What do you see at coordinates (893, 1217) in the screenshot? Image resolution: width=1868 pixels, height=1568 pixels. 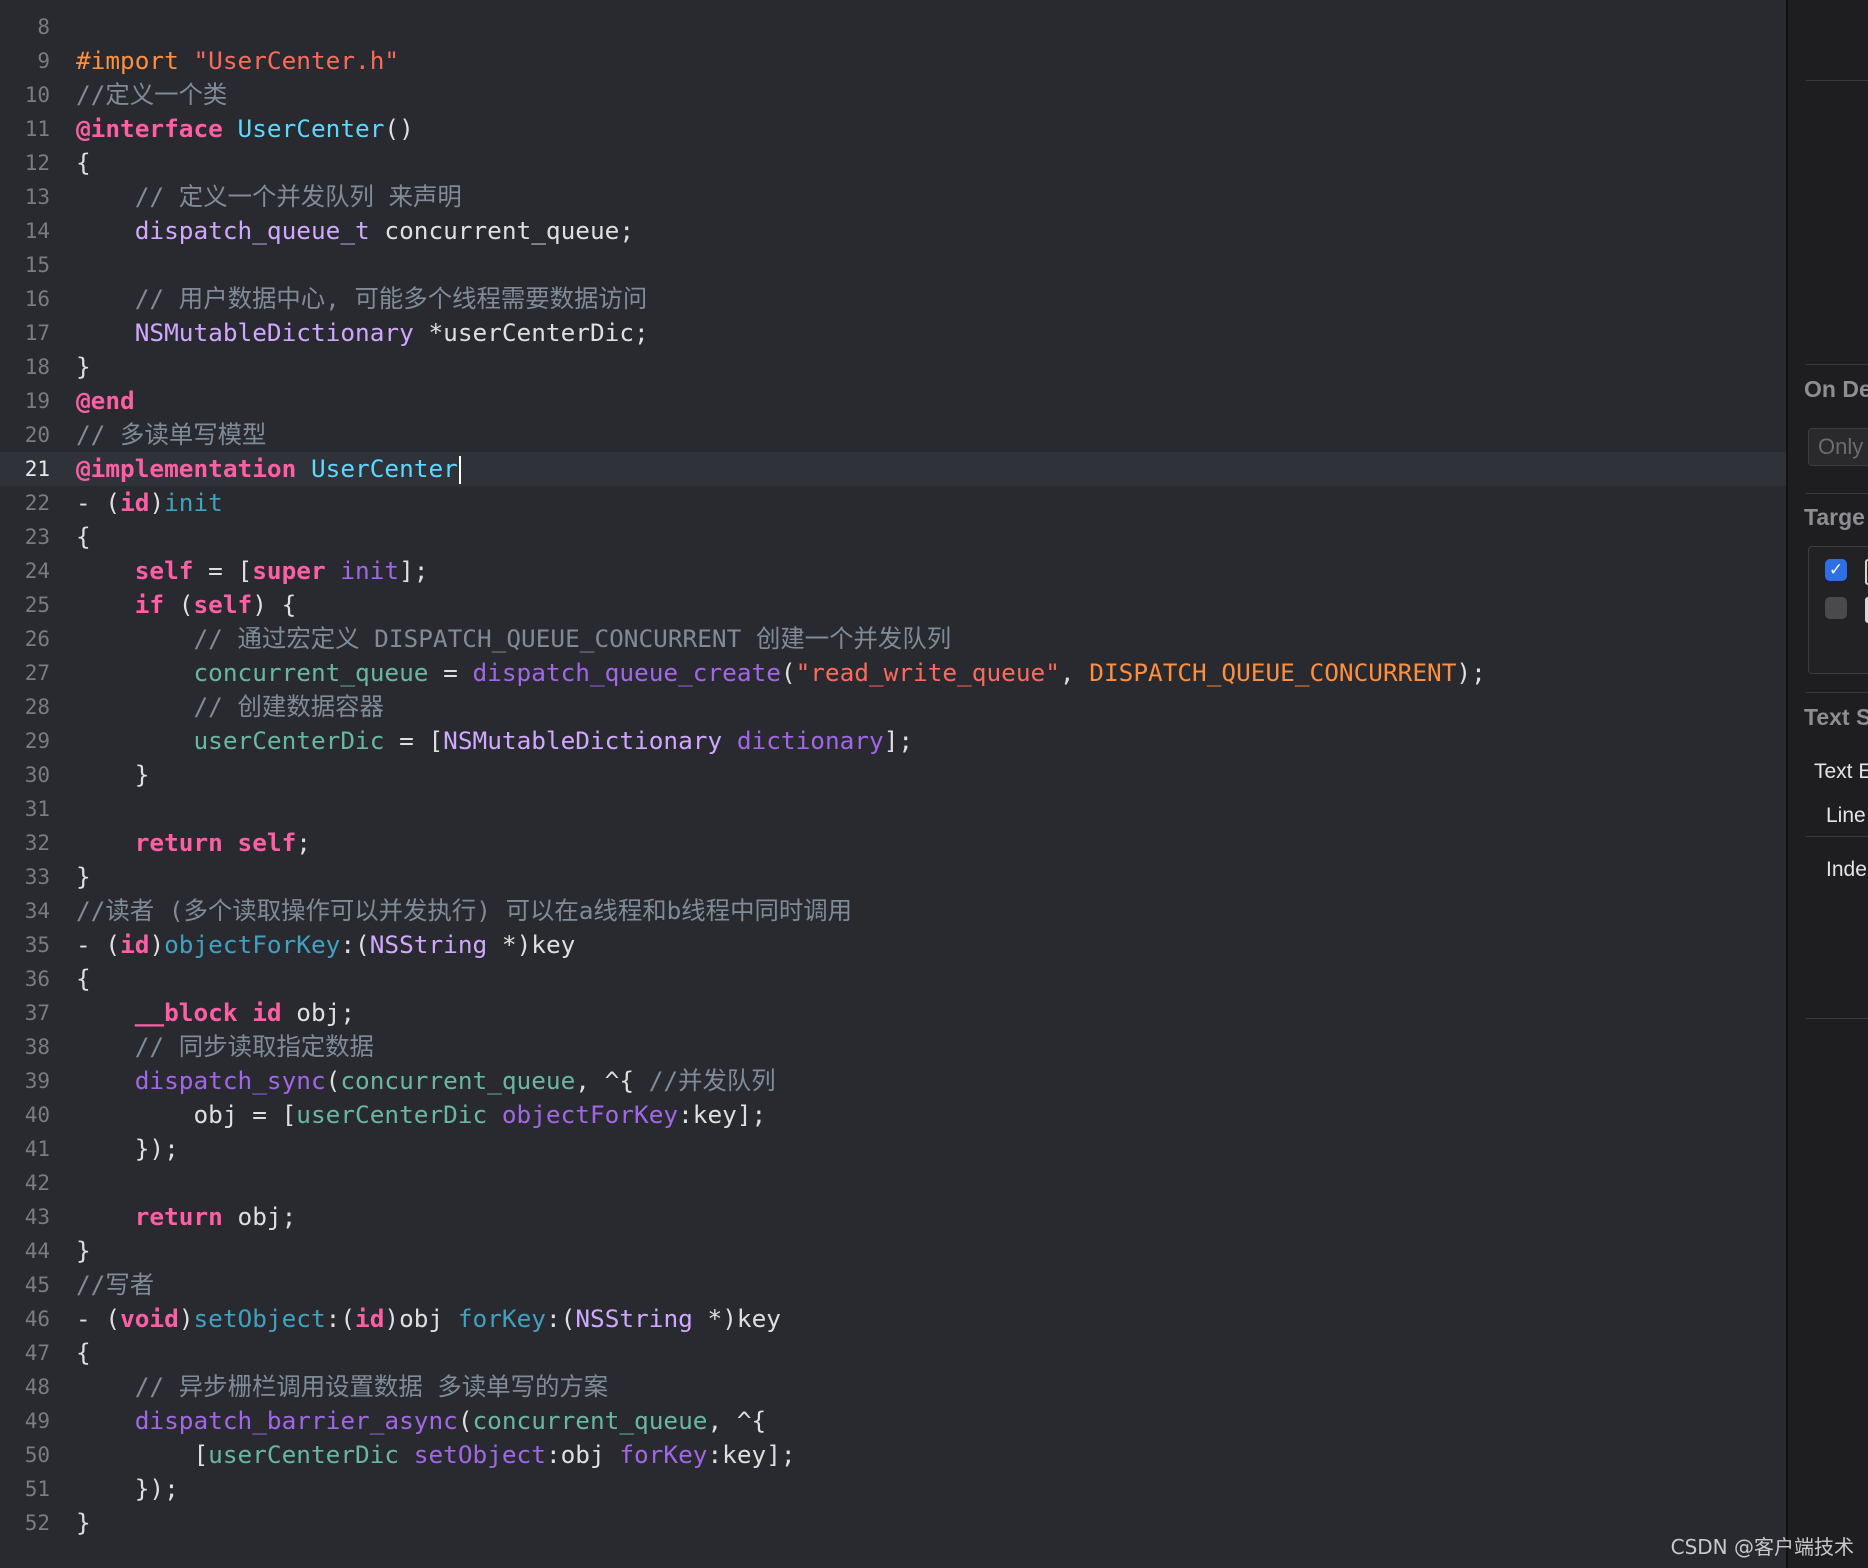 I see `code-line: 43 return obj;` at bounding box center [893, 1217].